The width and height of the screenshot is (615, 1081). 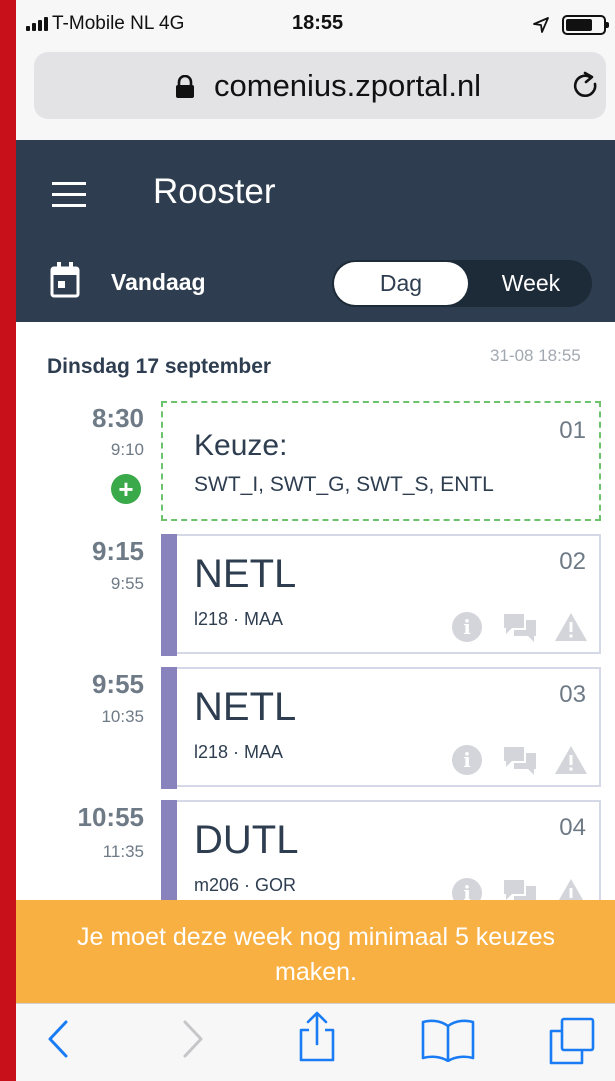 I want to click on lesson-room-teacher: m206 · GOR, so click(x=245, y=885).